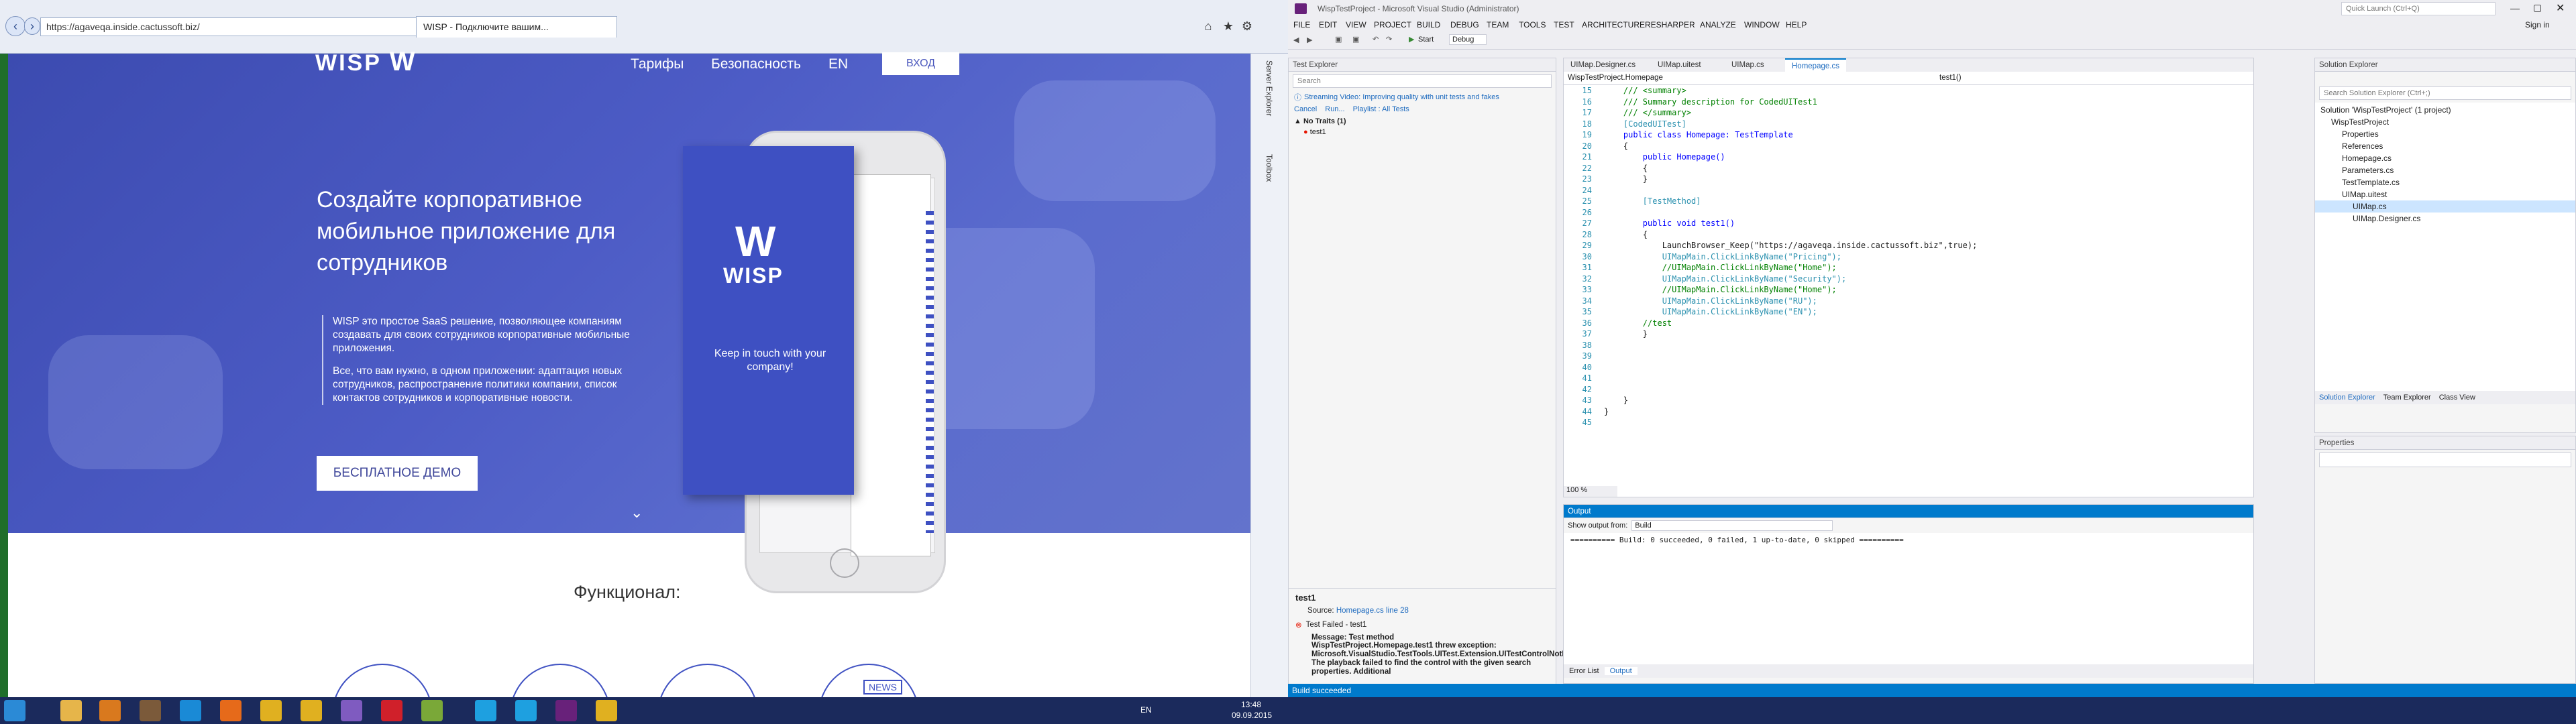 This screenshot has height=724, width=2576. Describe the element at coordinates (311, 710) in the screenshot. I see `chrome-2-icon` at that location.